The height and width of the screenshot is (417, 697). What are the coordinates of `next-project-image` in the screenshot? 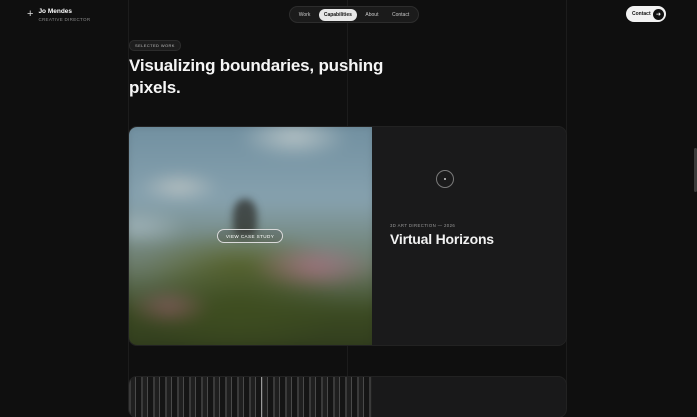 It's located at (250, 397).